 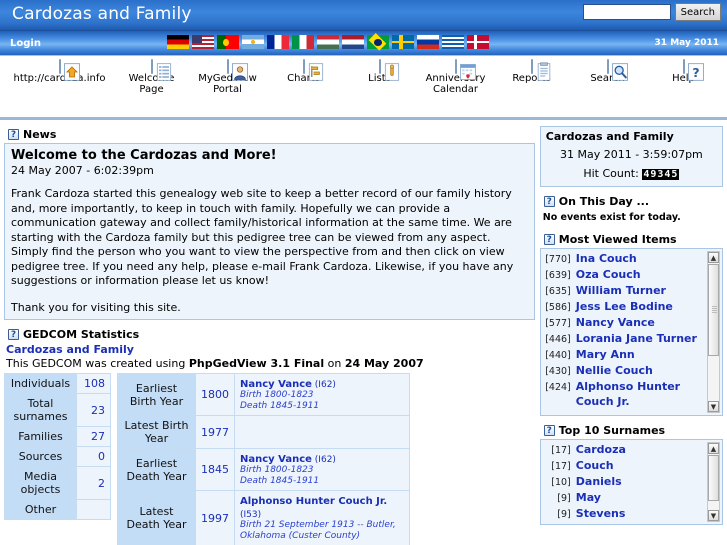 I want to click on nav-item-lists: Lists, so click(x=380, y=77).